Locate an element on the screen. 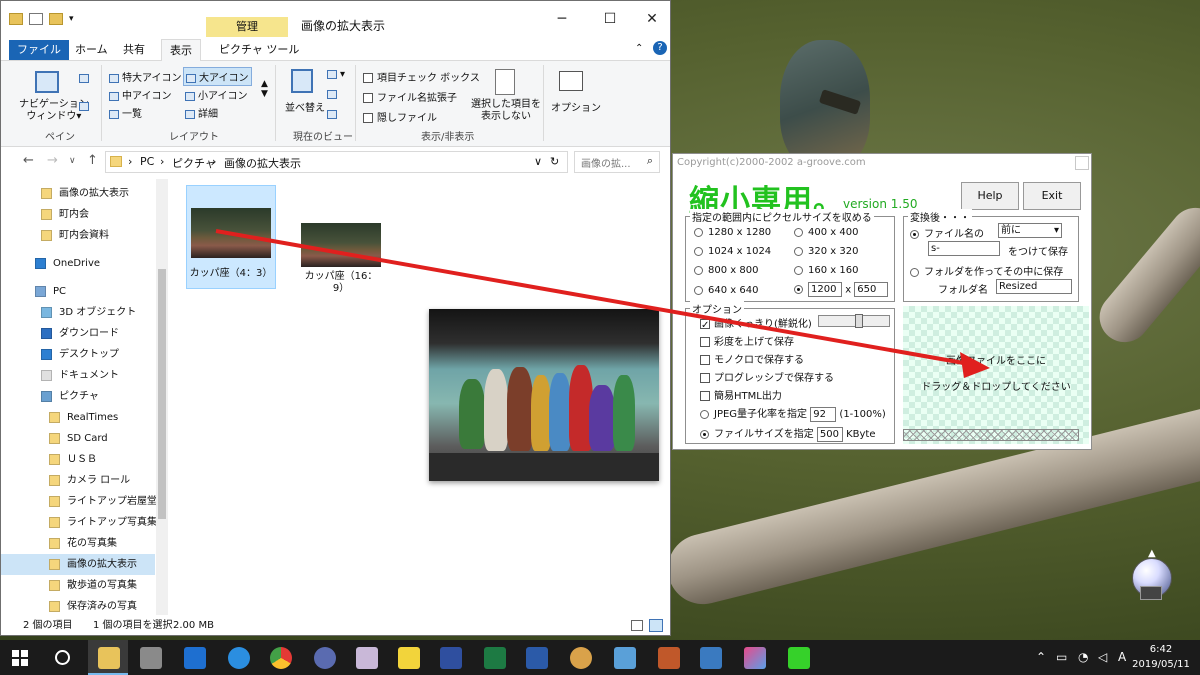 This screenshot has height=675, width=1200. image-preview is located at coordinates (544, 395).